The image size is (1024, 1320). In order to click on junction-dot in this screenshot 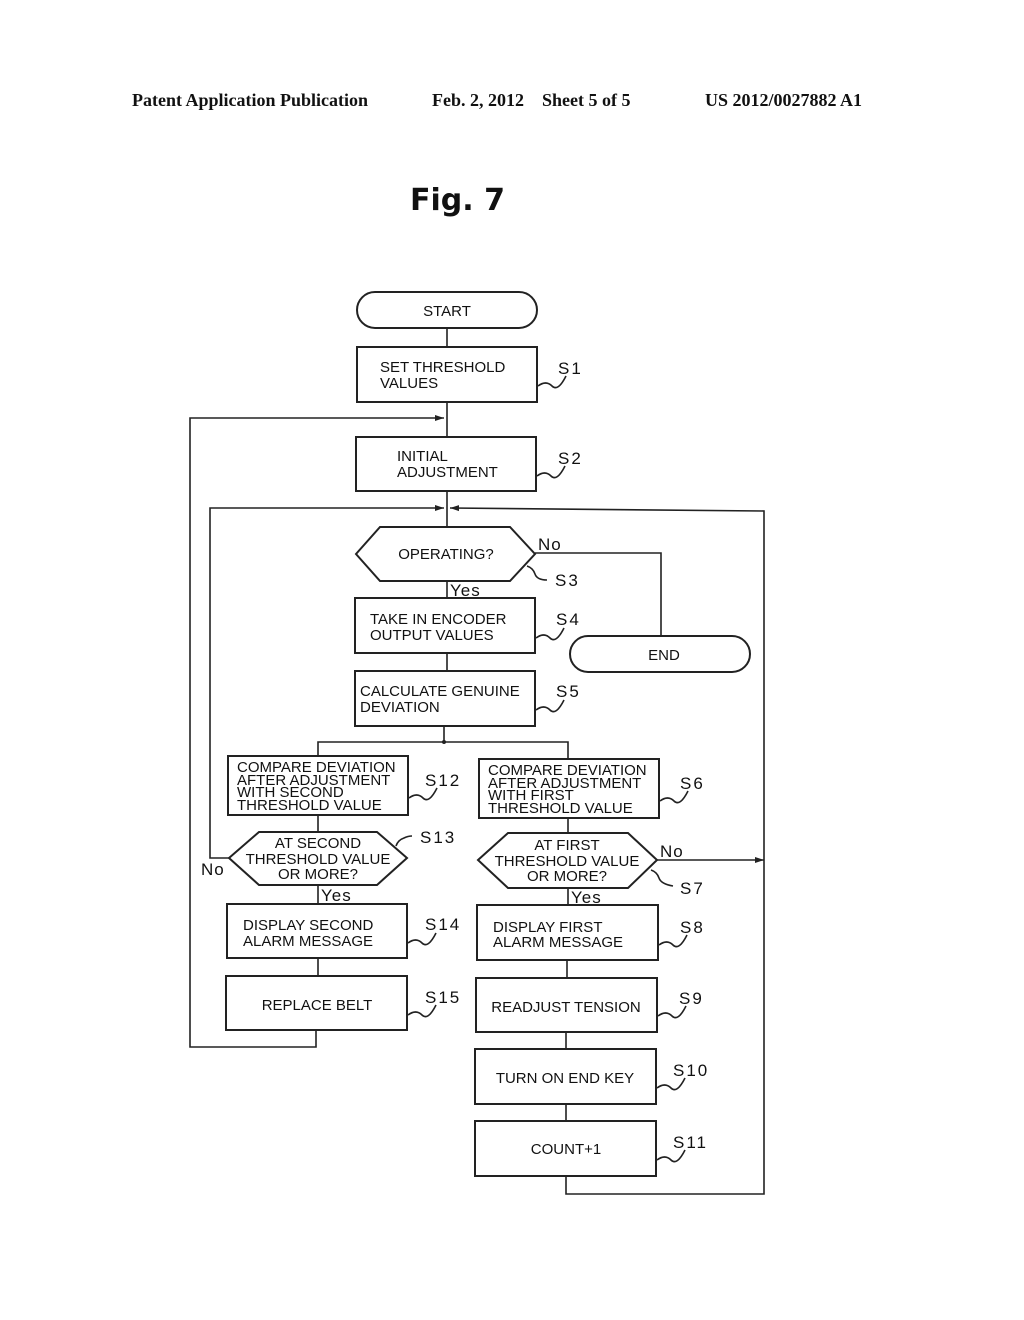, I will do `click(444, 742)`.